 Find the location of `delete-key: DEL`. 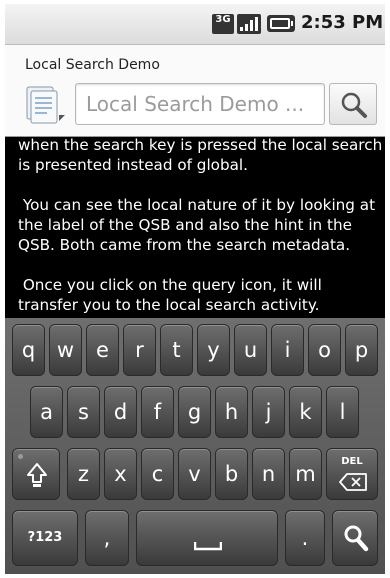

delete-key: DEL is located at coordinates (352, 474).